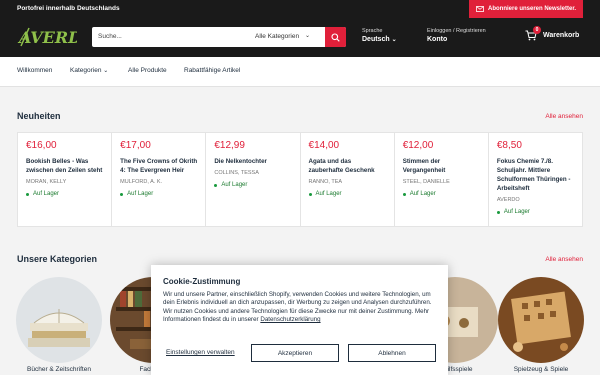 This screenshot has width=600, height=375. What do you see at coordinates (135, 145) in the screenshot?
I see `product-price: €17,00` at bounding box center [135, 145].